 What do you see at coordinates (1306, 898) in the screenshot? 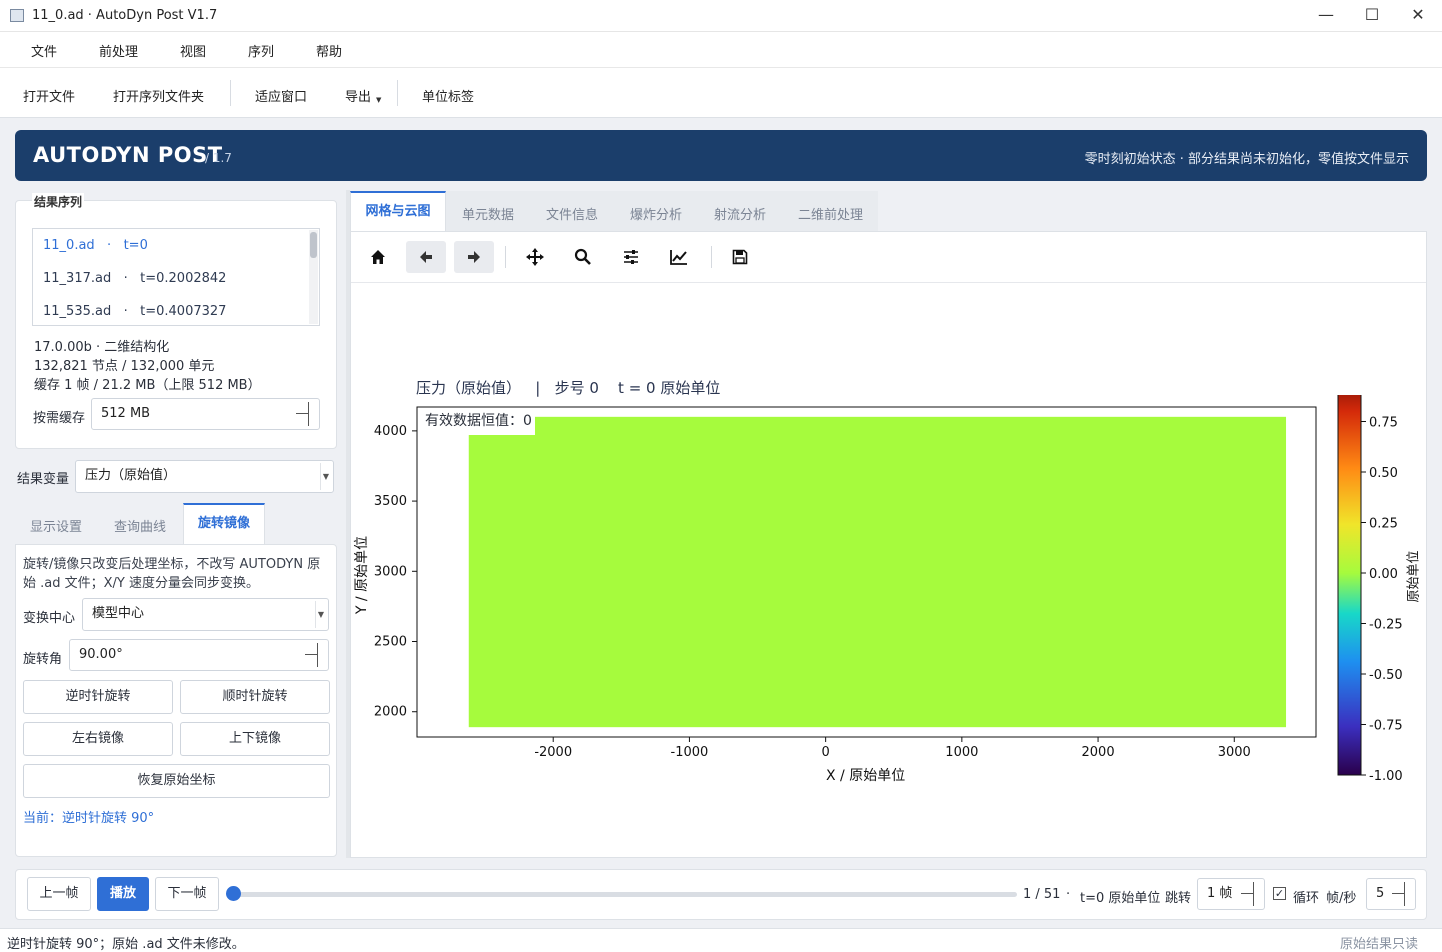
I see `loop-label: 循环` at bounding box center [1306, 898].